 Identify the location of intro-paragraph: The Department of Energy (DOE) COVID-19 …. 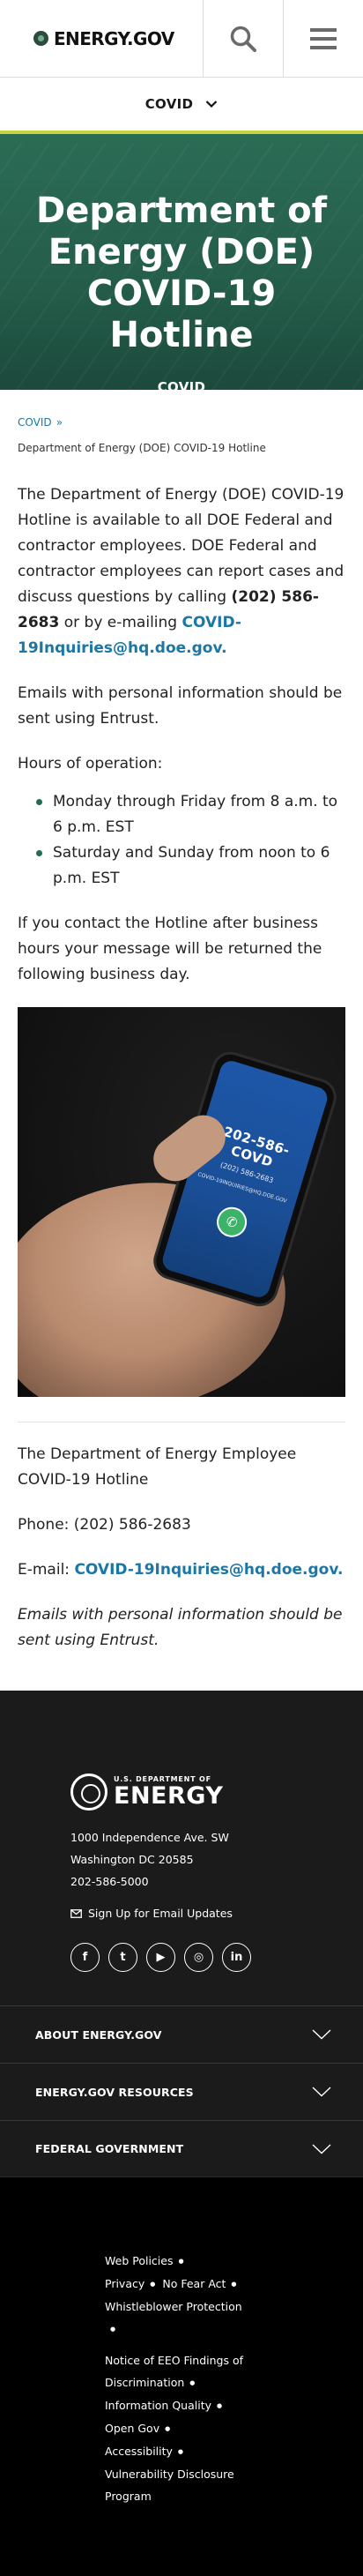
(181, 571).